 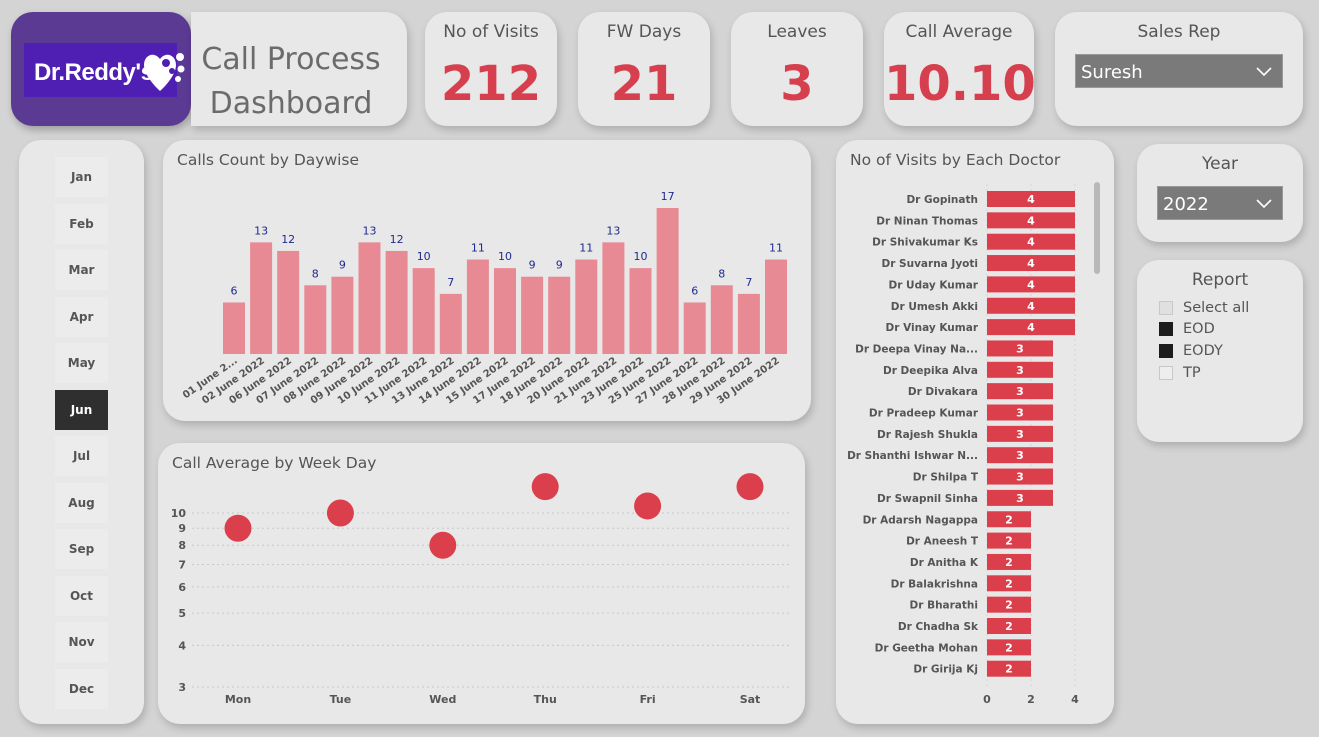 What do you see at coordinates (1204, 308) in the screenshot?
I see `report-option-select-all: Select all` at bounding box center [1204, 308].